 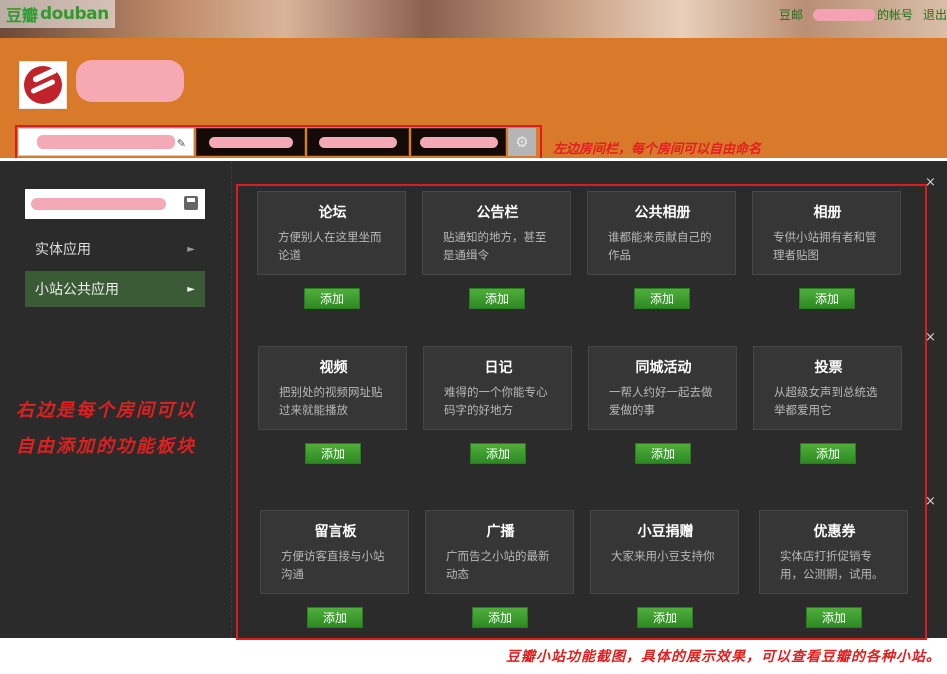 I want to click on app-card-notice: 公告栏 贴通知的地方，甚至是通缉令, so click(x=496, y=233).